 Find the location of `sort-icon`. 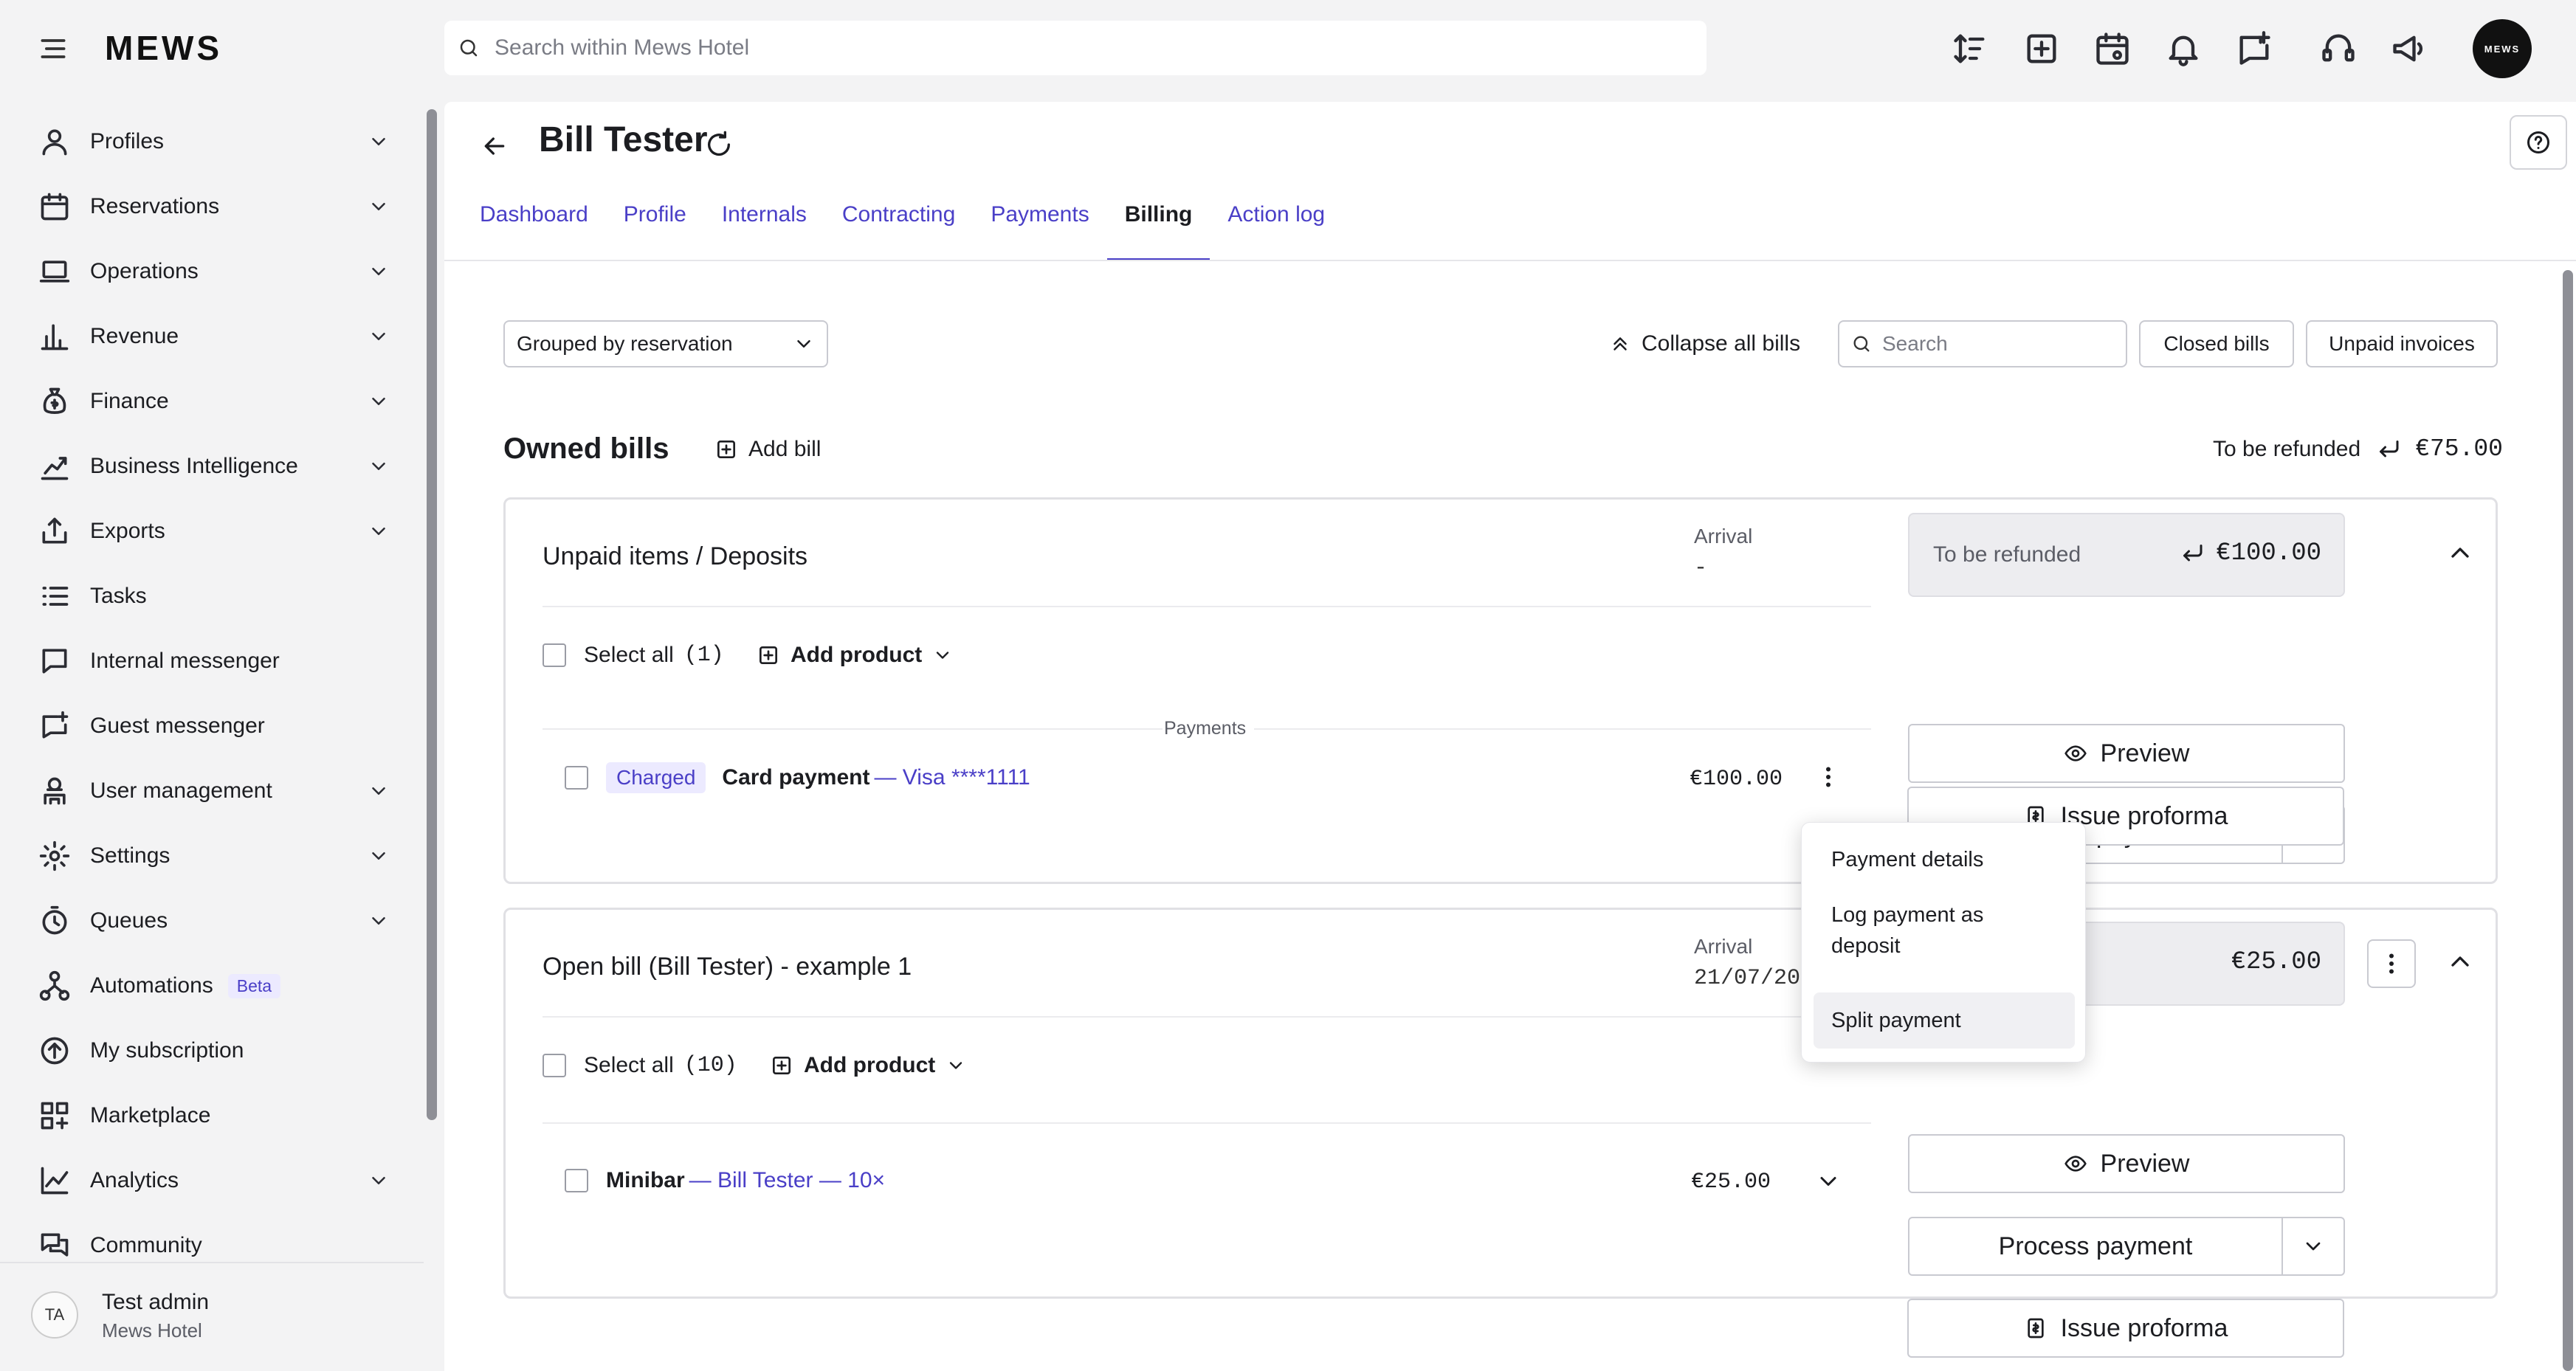

sort-icon is located at coordinates (1970, 49).